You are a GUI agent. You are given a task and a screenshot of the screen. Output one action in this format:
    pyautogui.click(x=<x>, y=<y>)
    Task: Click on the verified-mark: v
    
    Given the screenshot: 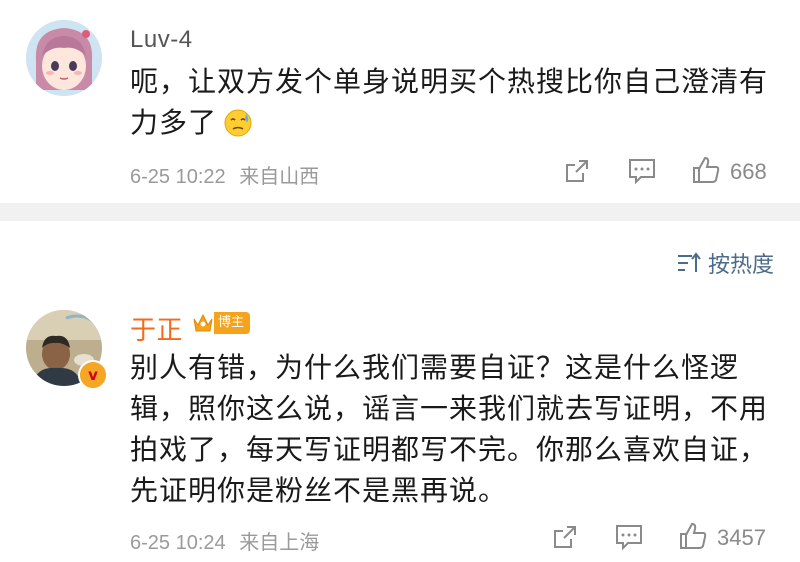 What is the action you would take?
    pyautogui.click(x=93, y=375)
    